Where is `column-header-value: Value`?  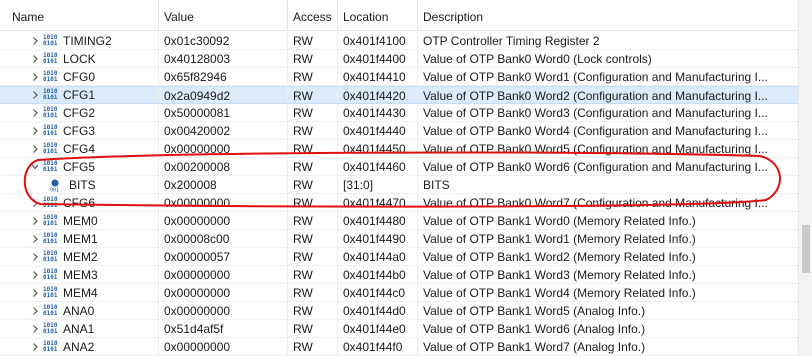
column-header-value: Value is located at coordinates (223, 15).